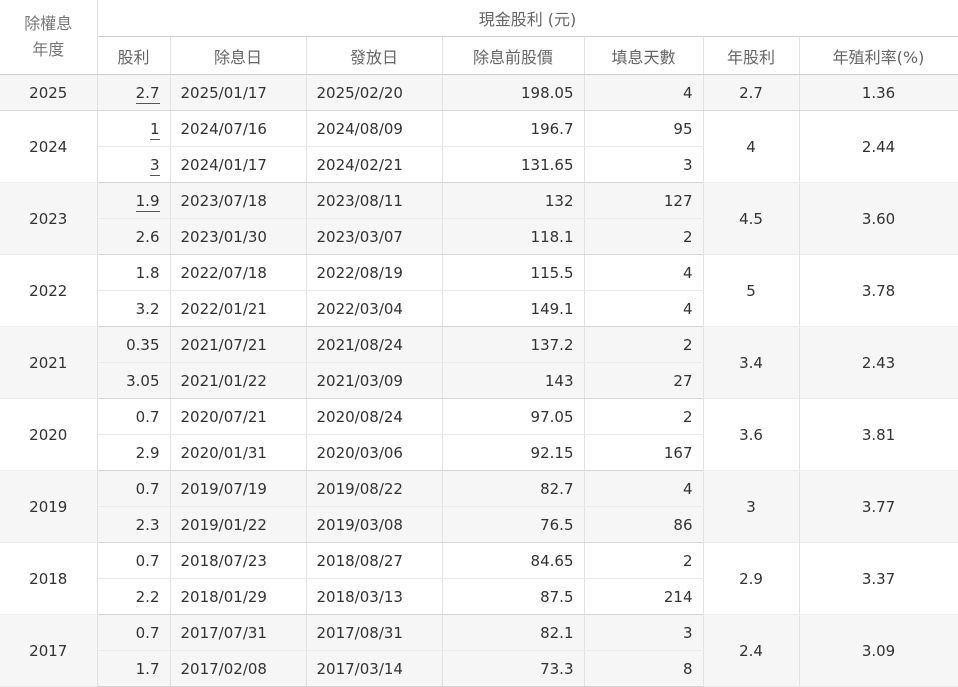 The height and width of the screenshot is (687, 958). Describe the element at coordinates (134, 308) in the screenshot. I see `dividend-cell: 3.2` at that location.